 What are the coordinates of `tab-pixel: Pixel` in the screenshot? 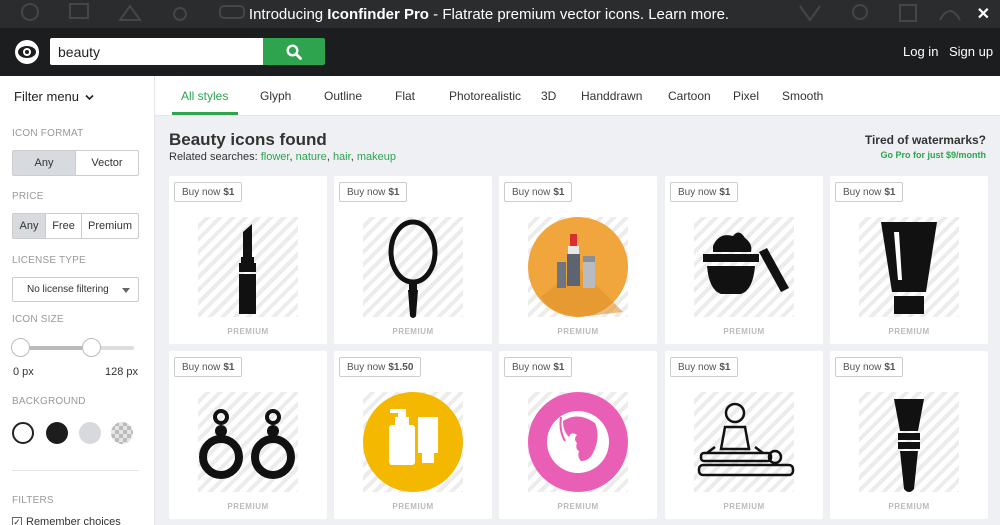 It's located at (746, 96).